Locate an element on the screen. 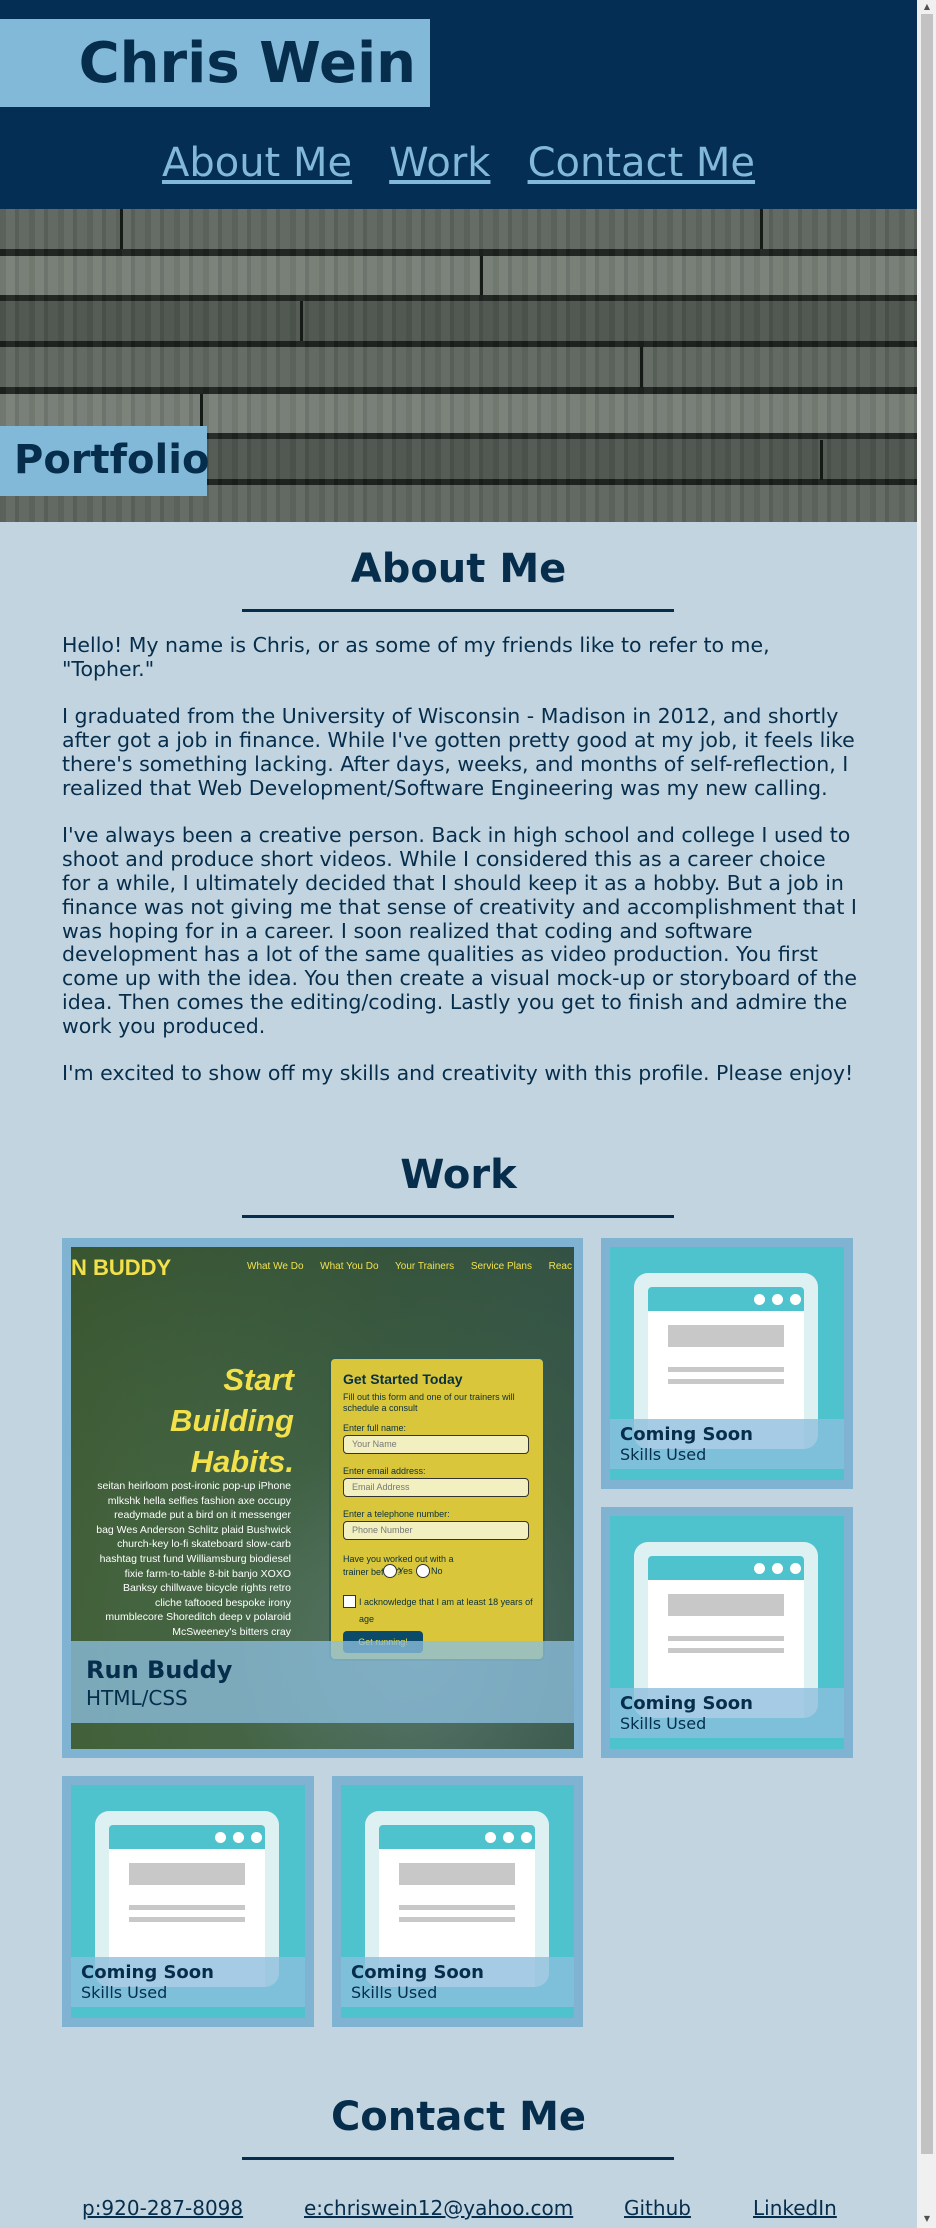 The width and height of the screenshot is (936, 2228). nav-link-contact: Contact Me is located at coordinates (641, 163).